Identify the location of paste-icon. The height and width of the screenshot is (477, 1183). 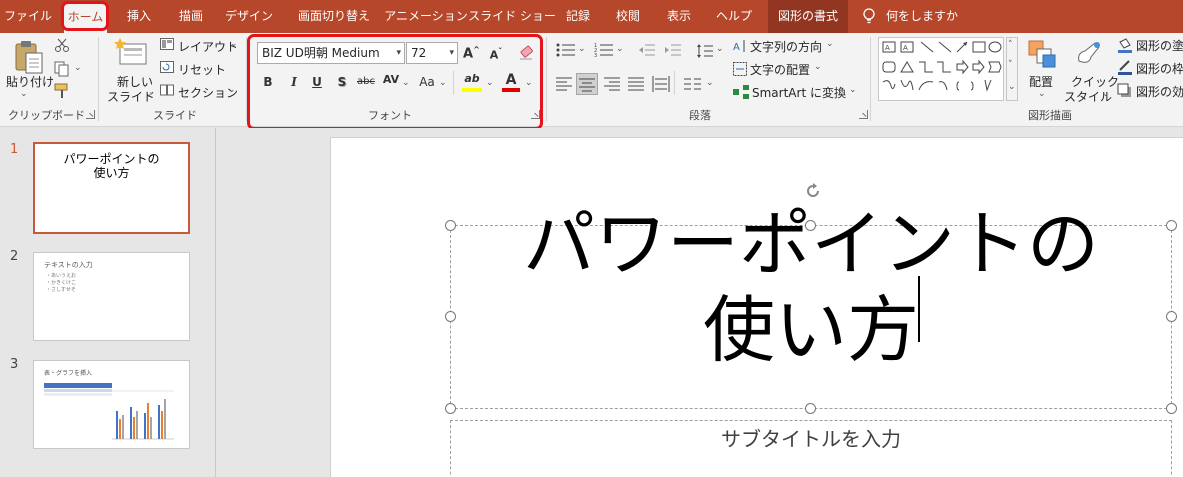
(29, 57).